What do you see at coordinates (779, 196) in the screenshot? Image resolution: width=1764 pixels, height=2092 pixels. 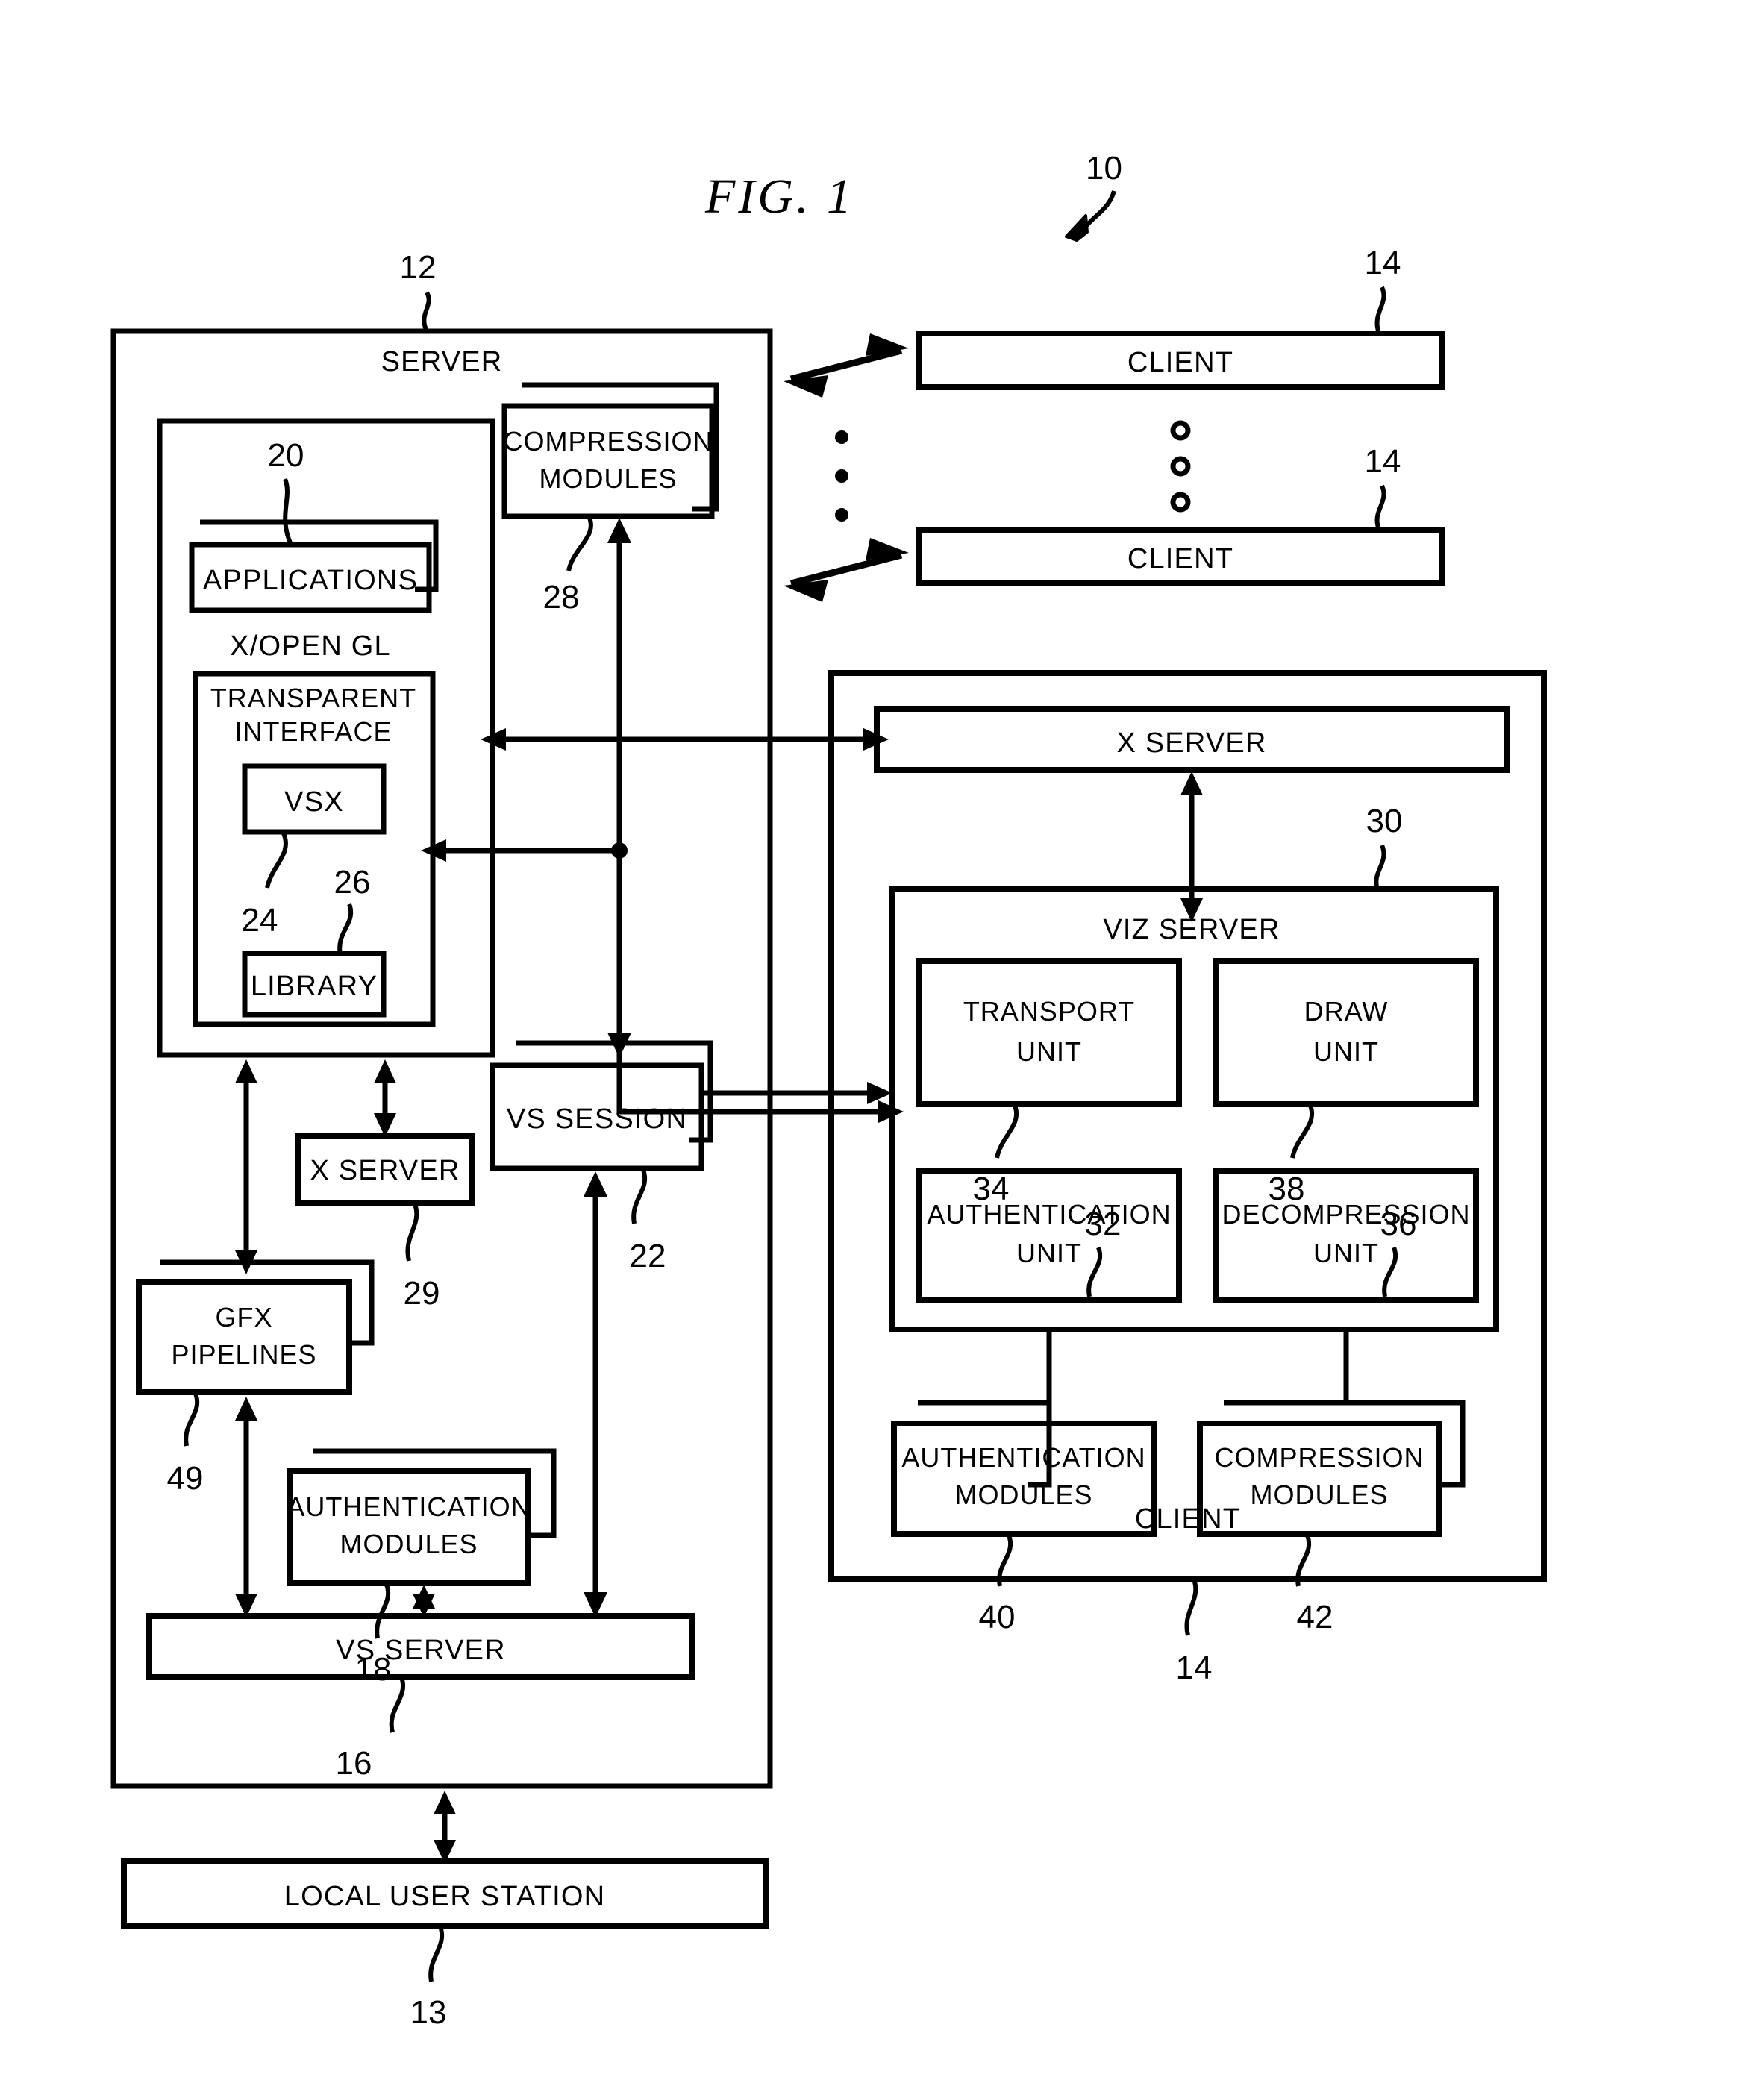 I see `figure-title: FIG. 1` at bounding box center [779, 196].